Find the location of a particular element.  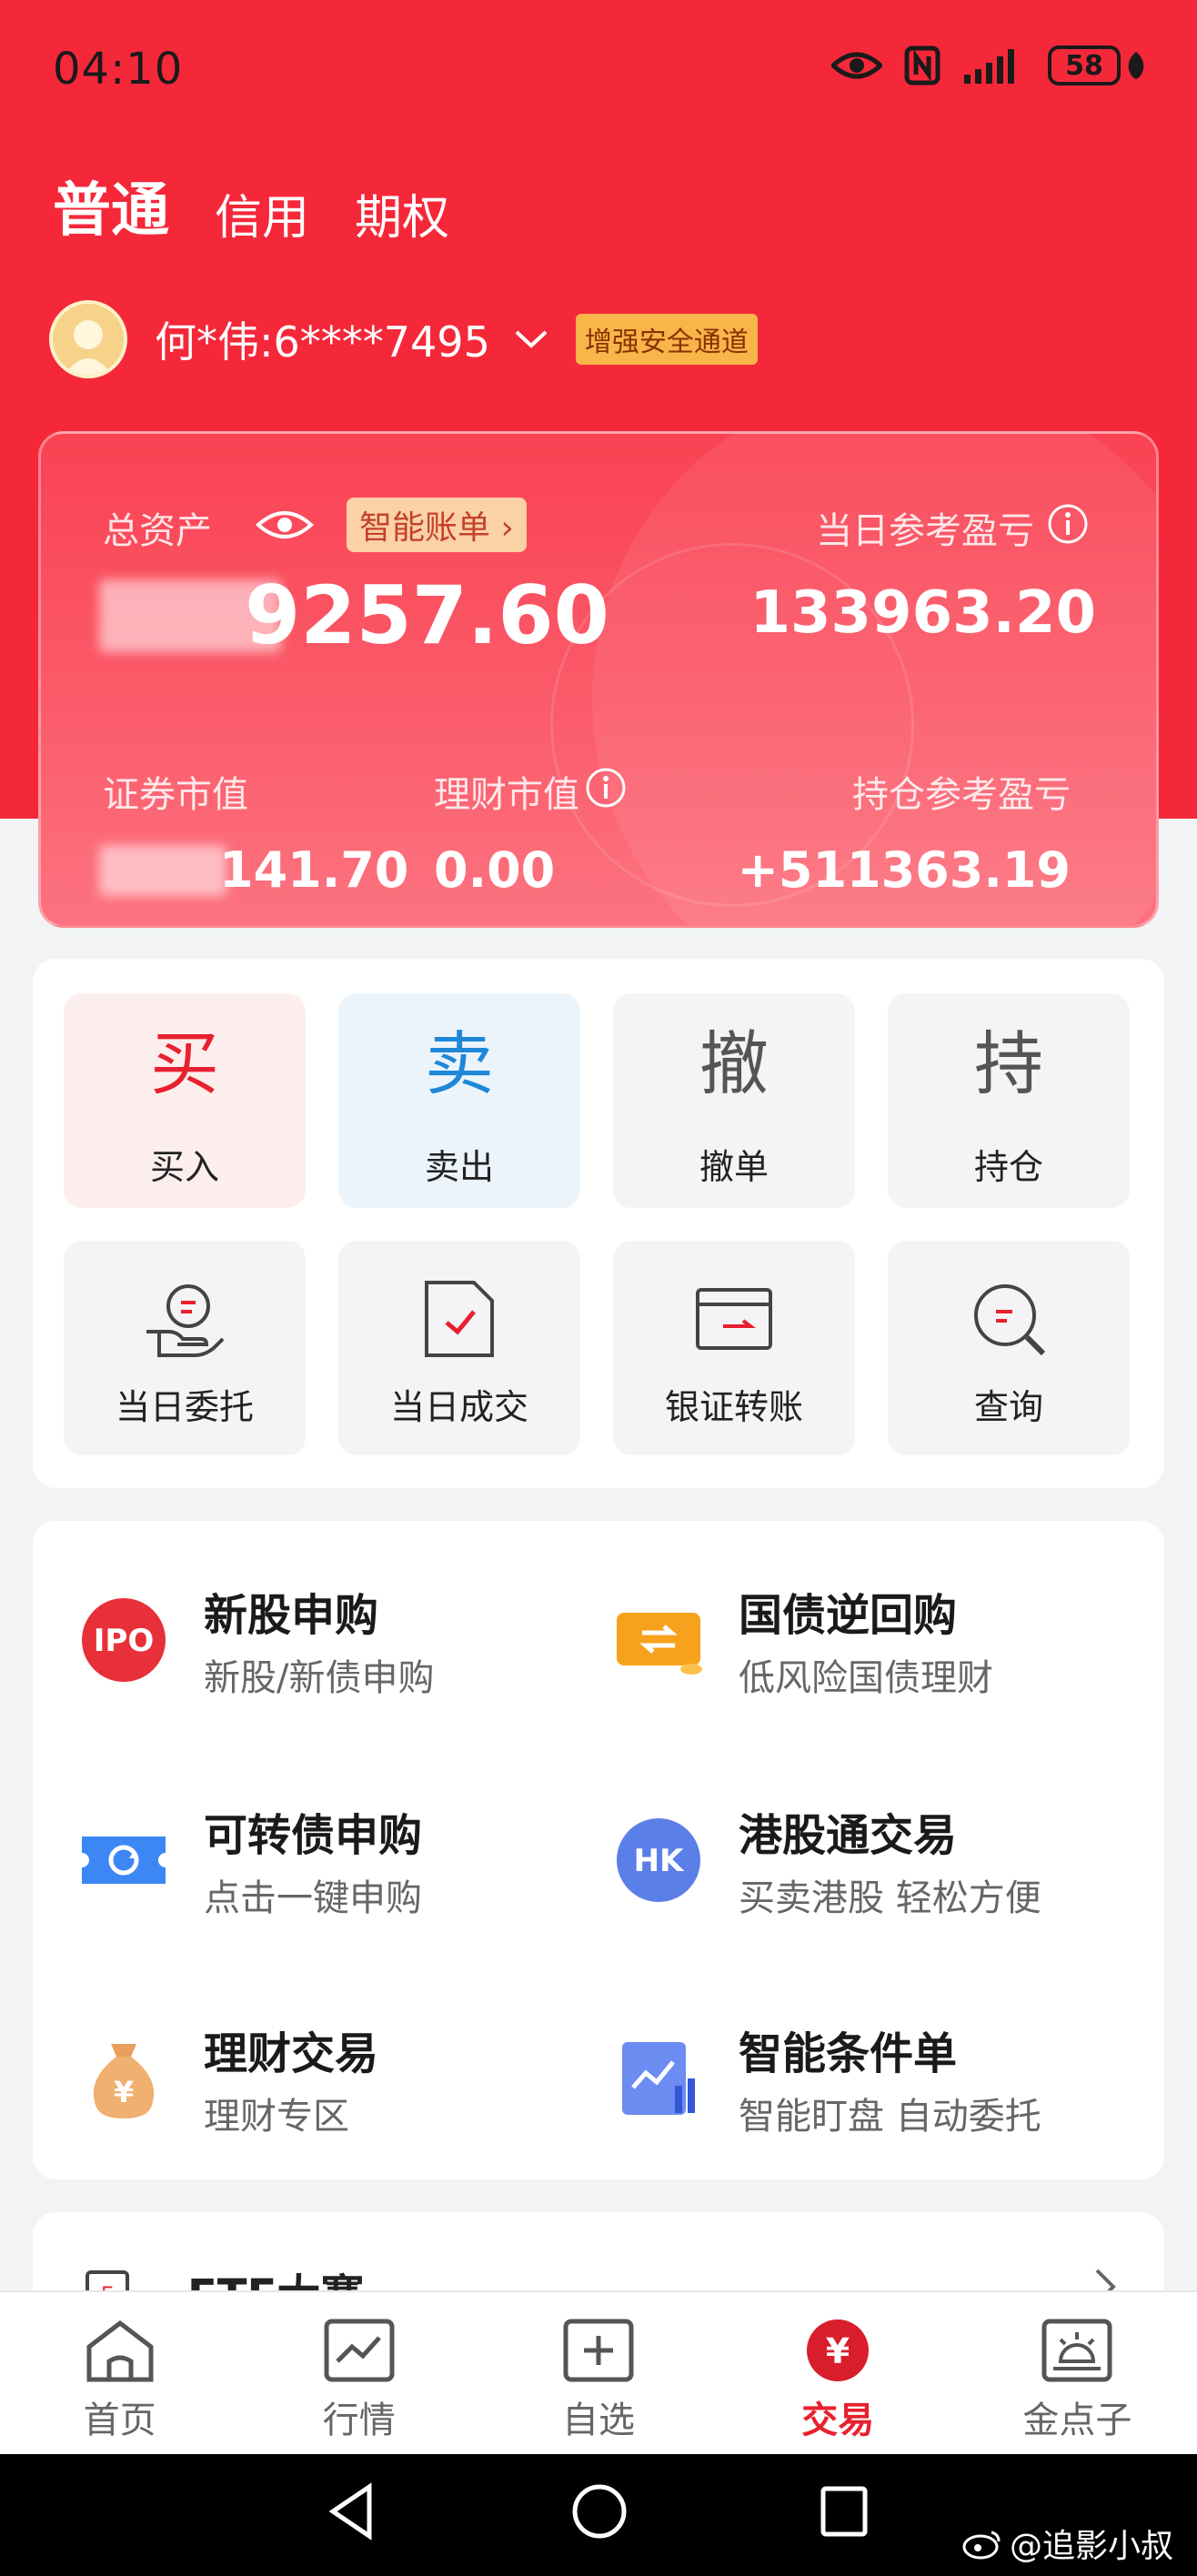

battery-level: 58 is located at coordinates (1084, 65).